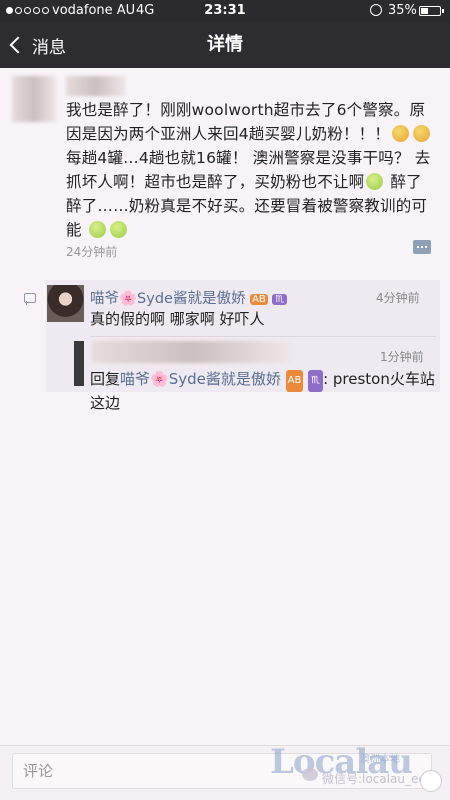  What do you see at coordinates (200, 379) in the screenshot?
I see `reply-target-name: 喵爷🌸Syde酱就是傲娇` at bounding box center [200, 379].